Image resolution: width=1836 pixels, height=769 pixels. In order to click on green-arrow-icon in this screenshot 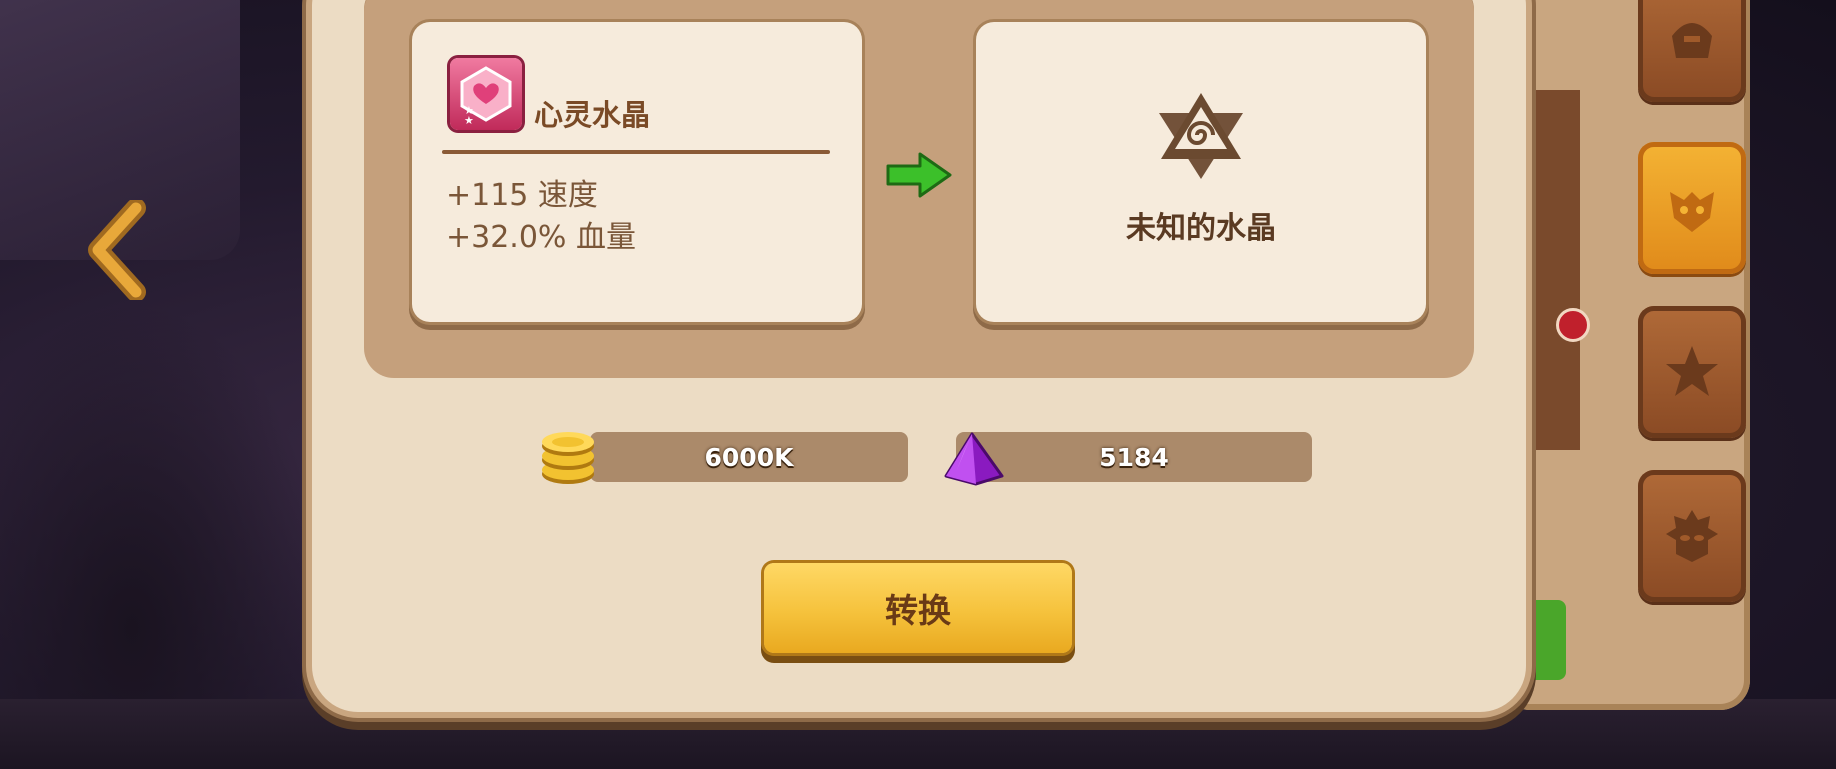, I will do `click(919, 175)`.